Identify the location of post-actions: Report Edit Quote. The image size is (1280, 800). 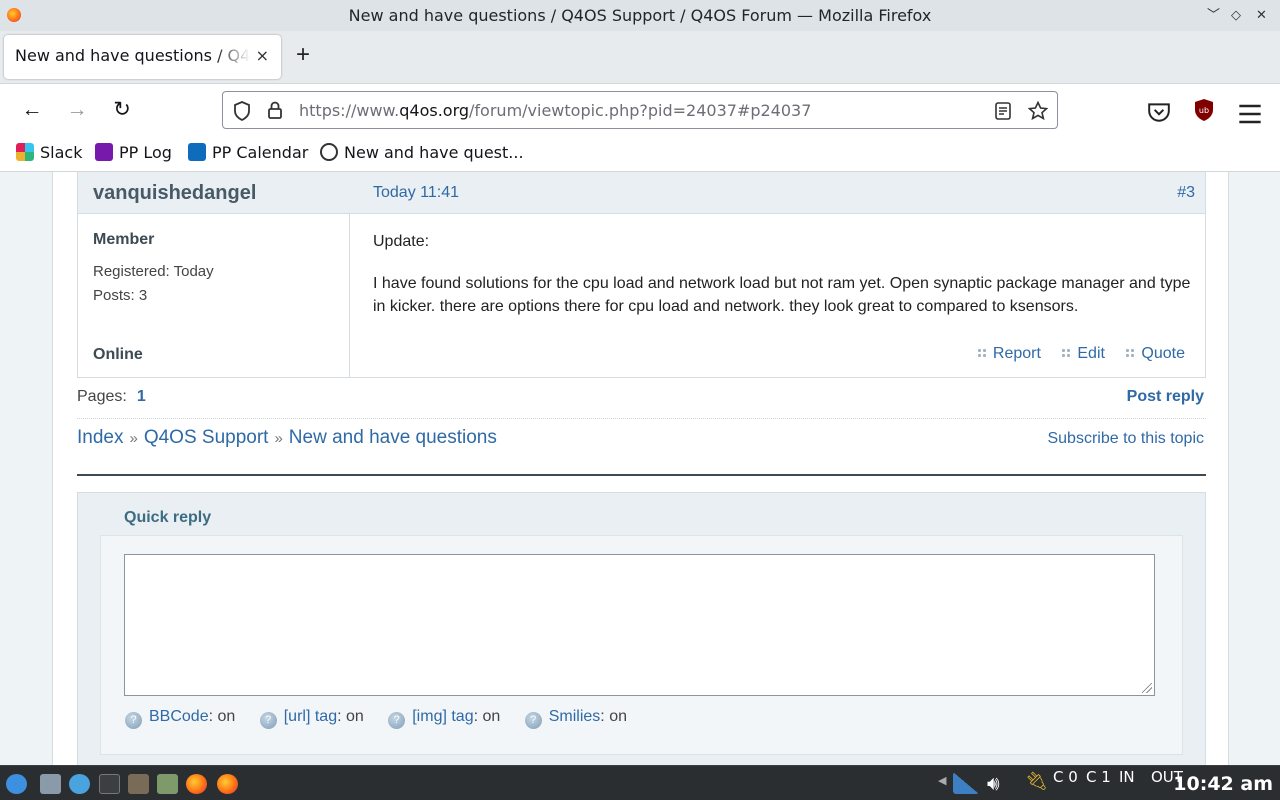
(1073, 354).